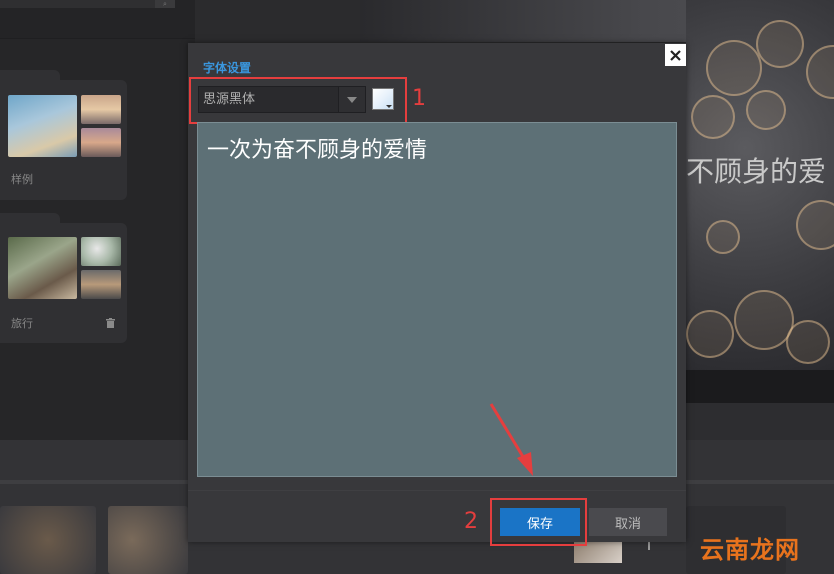 The height and width of the screenshot is (574, 834). Describe the element at coordinates (756, 171) in the screenshot. I see `preview-text: 不顾身的爱` at that location.